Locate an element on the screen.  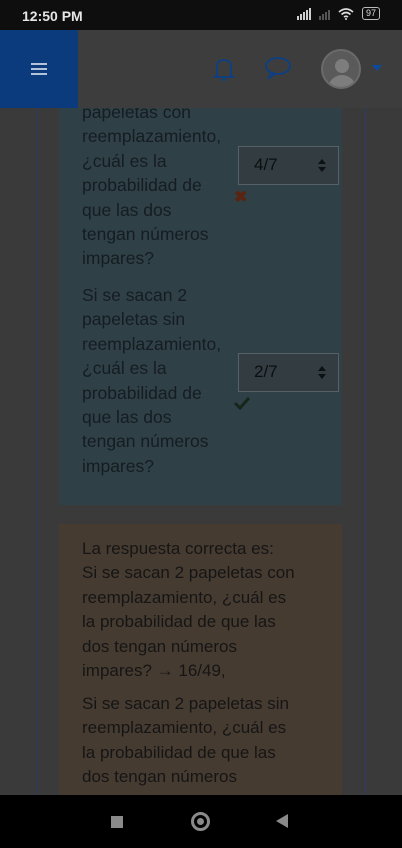
chat-bubble-icon is located at coordinates (278, 68).